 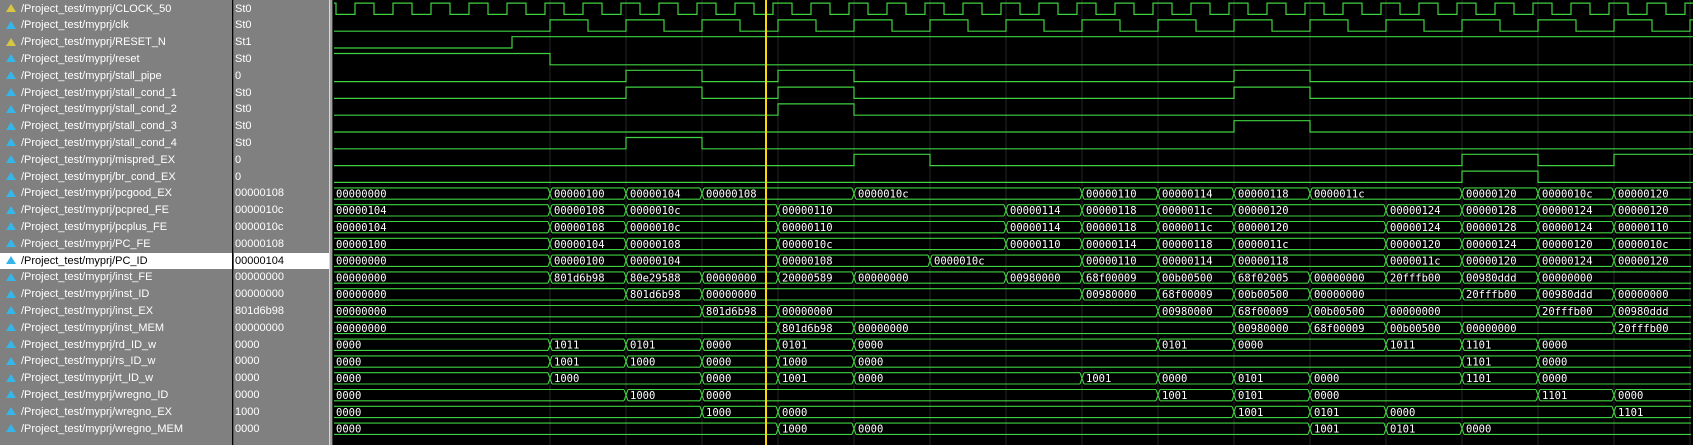 I want to click on signal-value: 1000, so click(x=282, y=412).